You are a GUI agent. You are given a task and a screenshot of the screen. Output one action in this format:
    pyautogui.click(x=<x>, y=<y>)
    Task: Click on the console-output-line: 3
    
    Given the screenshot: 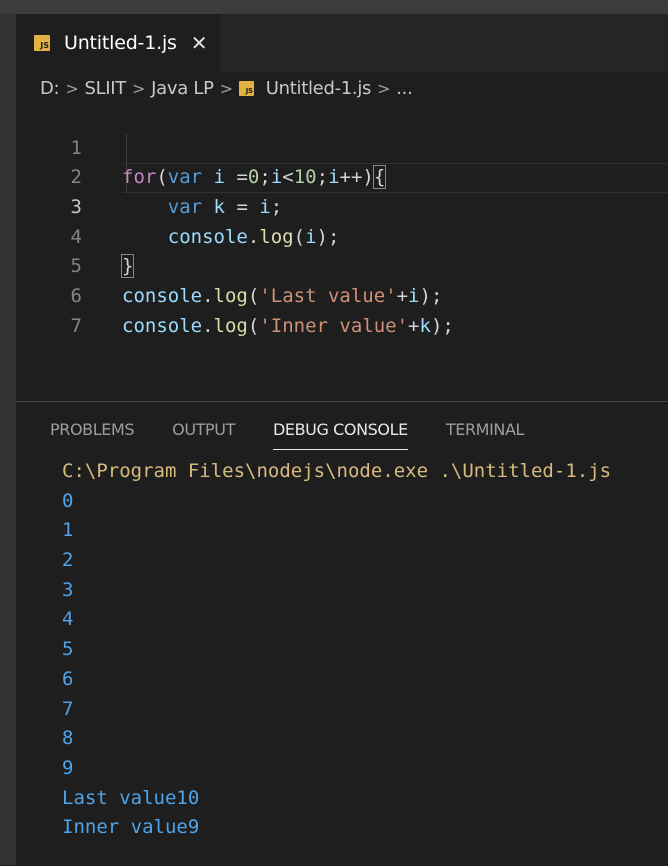 What is the action you would take?
    pyautogui.click(x=68, y=589)
    